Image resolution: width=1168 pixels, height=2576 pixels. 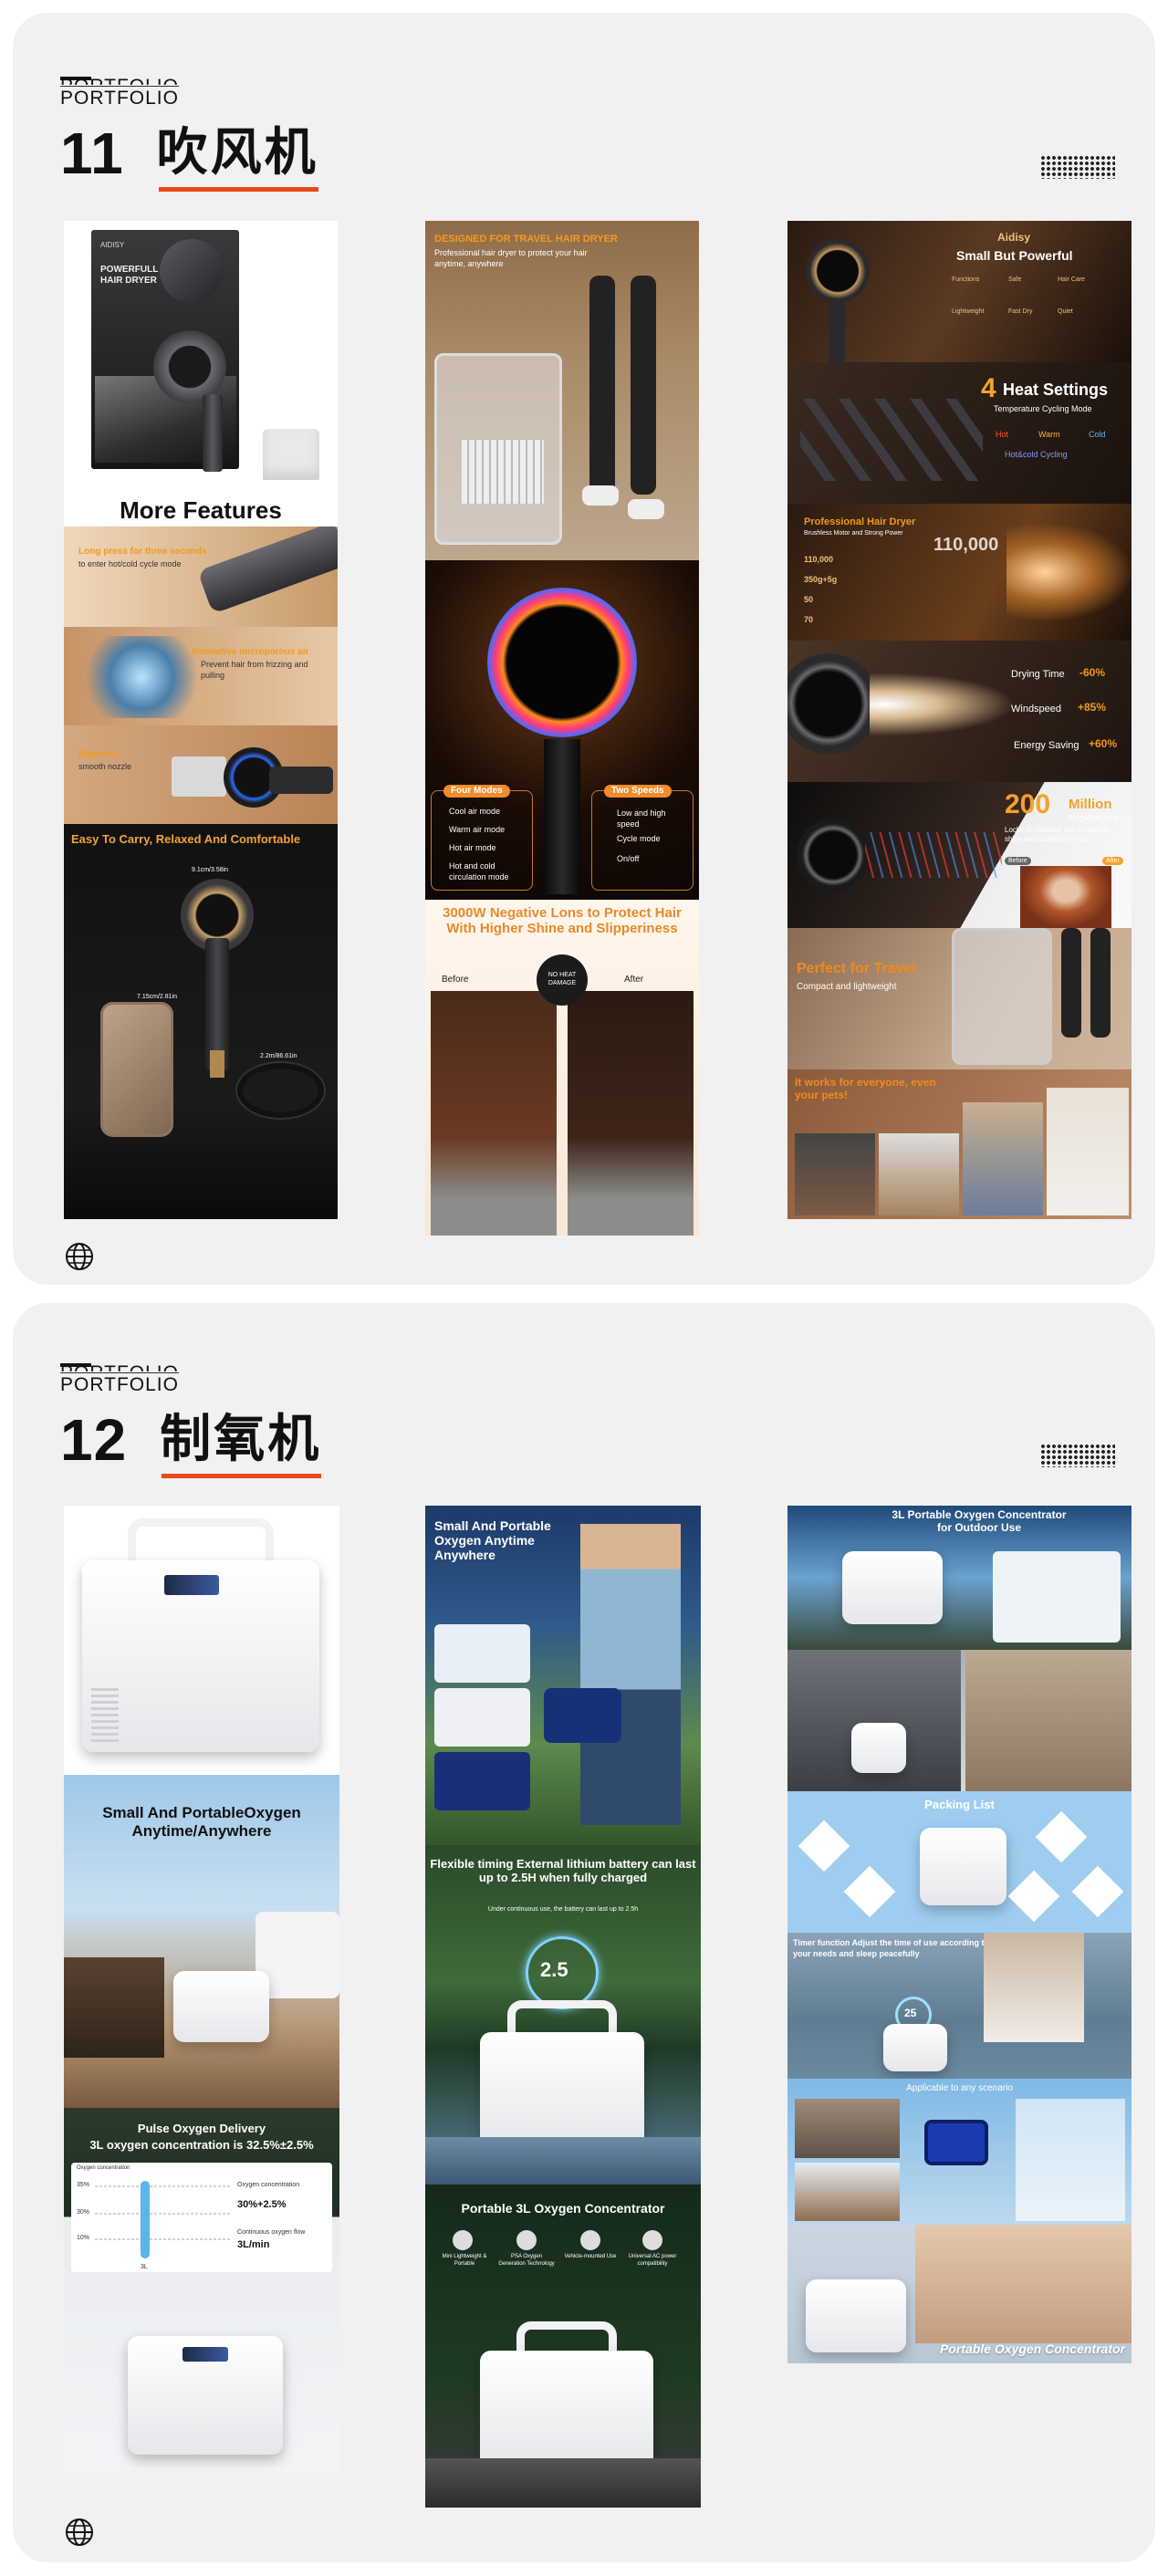 What do you see at coordinates (602, 385) in the screenshot?
I see `leg-left-image` at bounding box center [602, 385].